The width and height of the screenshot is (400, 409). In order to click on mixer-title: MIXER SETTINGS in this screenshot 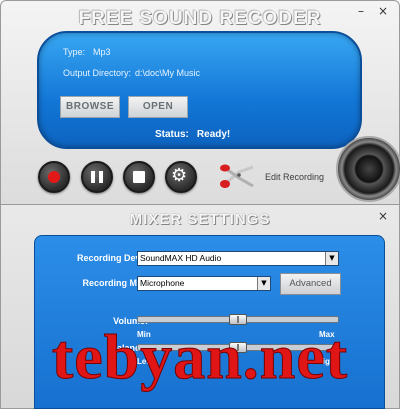, I will do `click(200, 219)`.